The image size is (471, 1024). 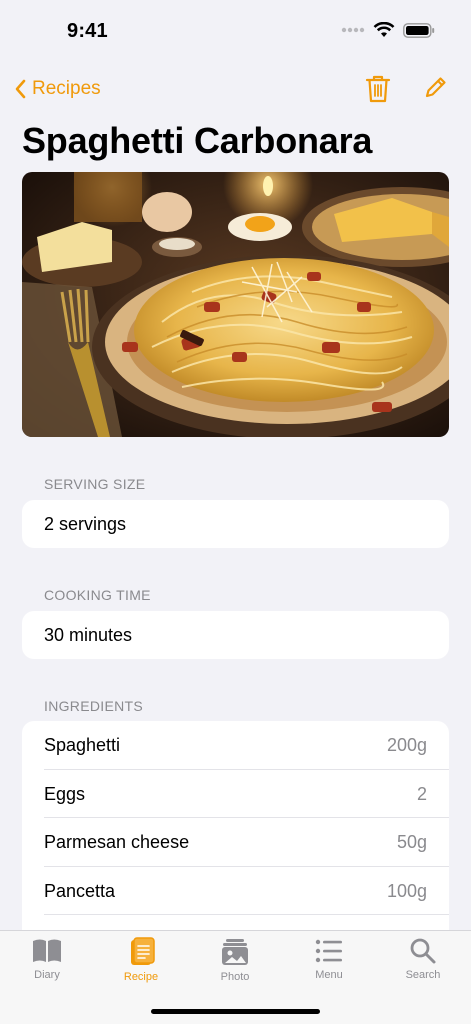 What do you see at coordinates (235, 745) in the screenshot?
I see `ingredient-row: Spaghetti 200g` at bounding box center [235, 745].